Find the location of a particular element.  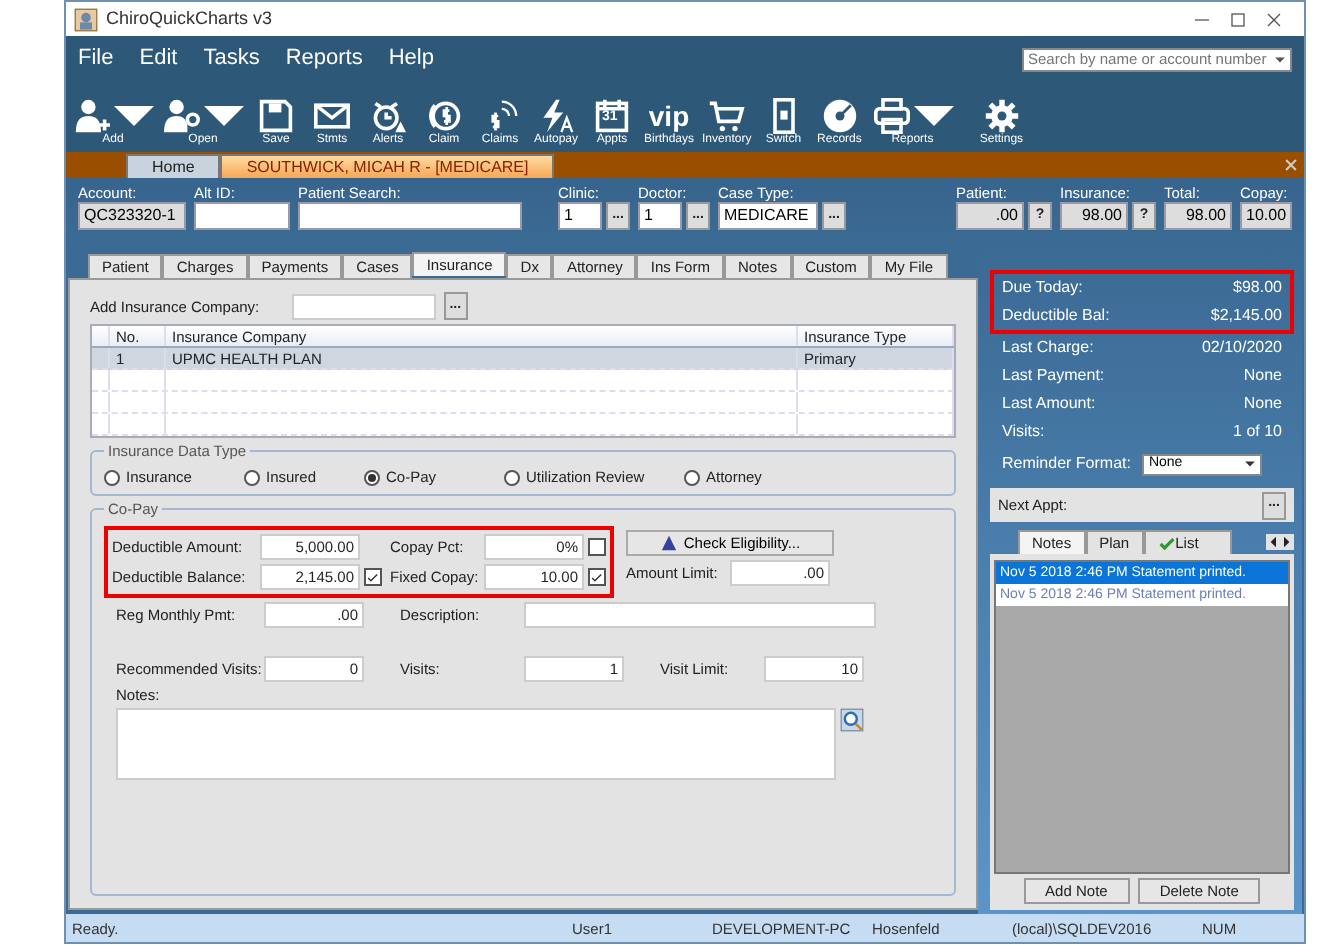

notes-field is located at coordinates (476, 744).